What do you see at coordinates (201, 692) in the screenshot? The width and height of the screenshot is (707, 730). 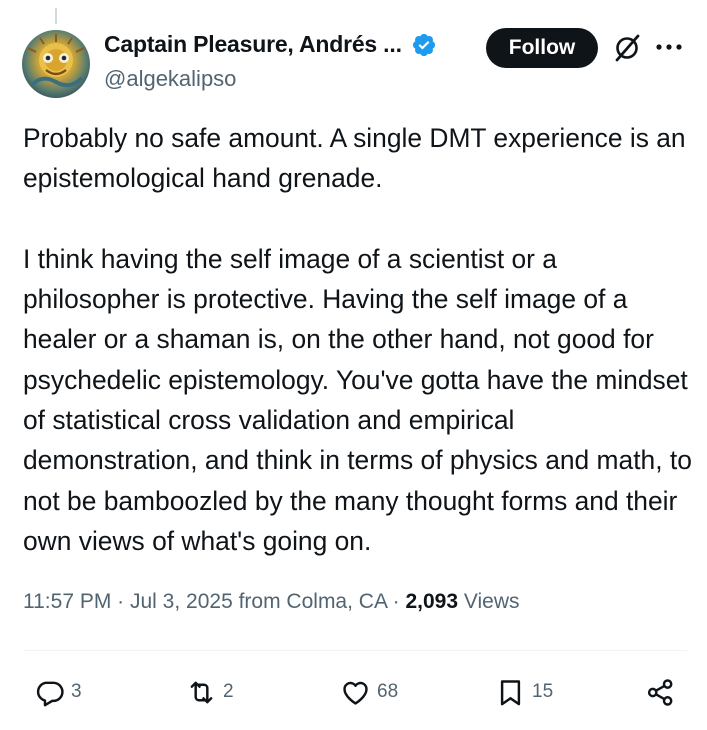 I see `repost-icon` at bounding box center [201, 692].